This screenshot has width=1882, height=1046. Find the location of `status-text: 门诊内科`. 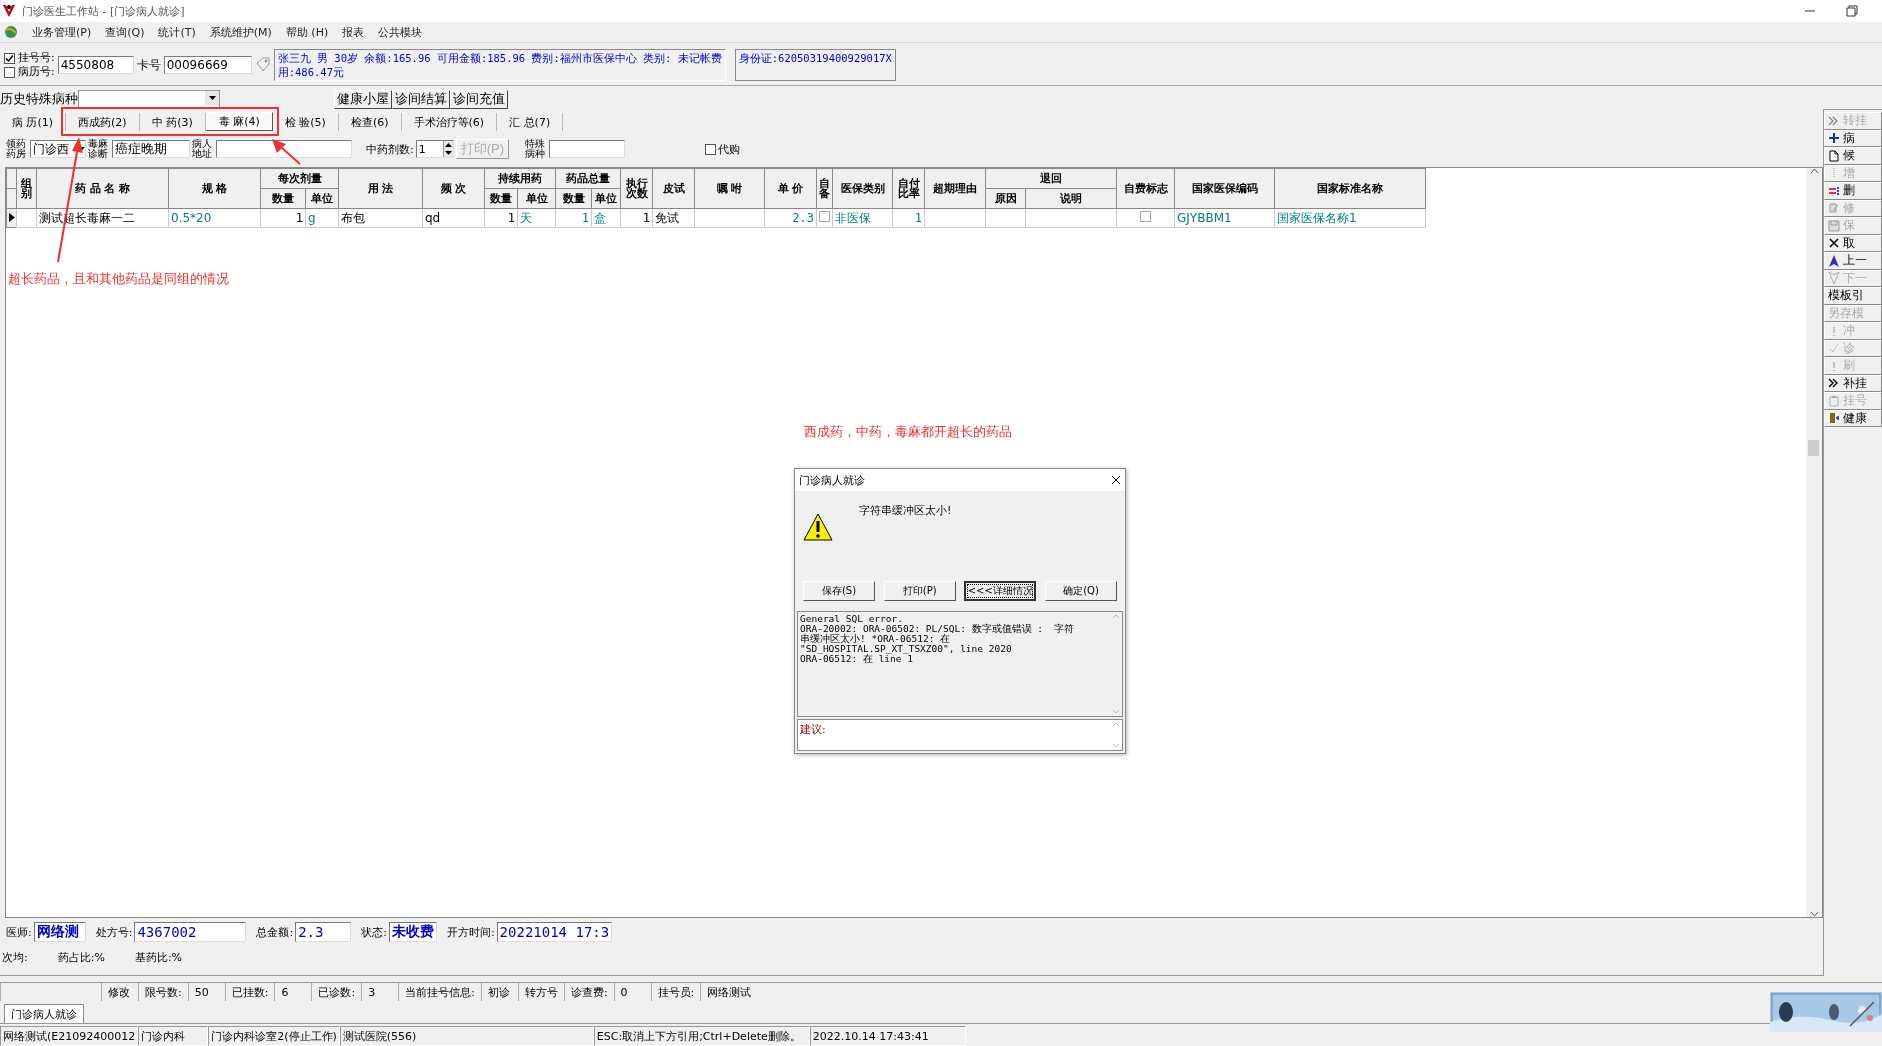

status-text: 门诊内科 is located at coordinates (173, 1036).